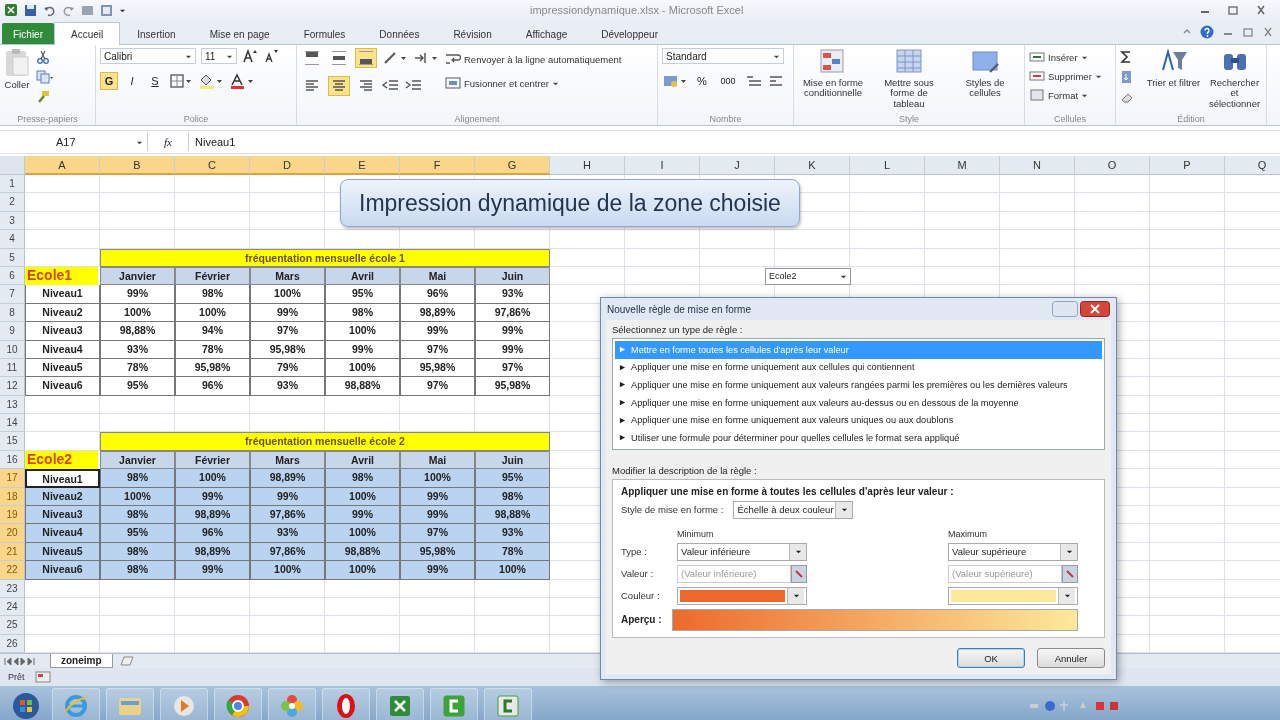 The image size is (1280, 720). What do you see at coordinates (533, 83) in the screenshot?
I see `merge-center-button: Fusionner et centrer` at bounding box center [533, 83].